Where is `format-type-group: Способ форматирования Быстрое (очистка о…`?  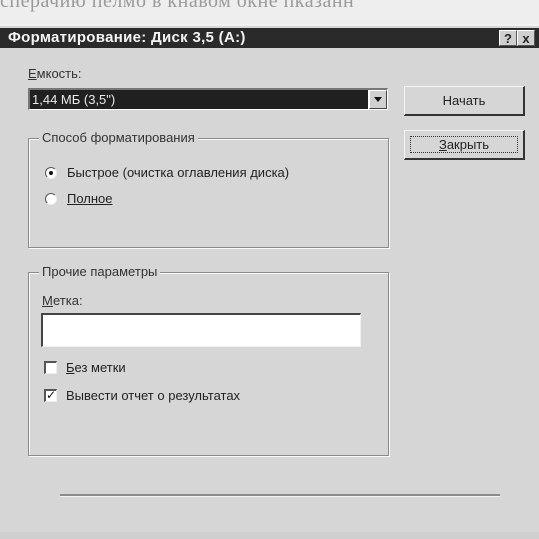 format-type-group: Способ форматирования Быстрое (очистка о… is located at coordinates (208, 189).